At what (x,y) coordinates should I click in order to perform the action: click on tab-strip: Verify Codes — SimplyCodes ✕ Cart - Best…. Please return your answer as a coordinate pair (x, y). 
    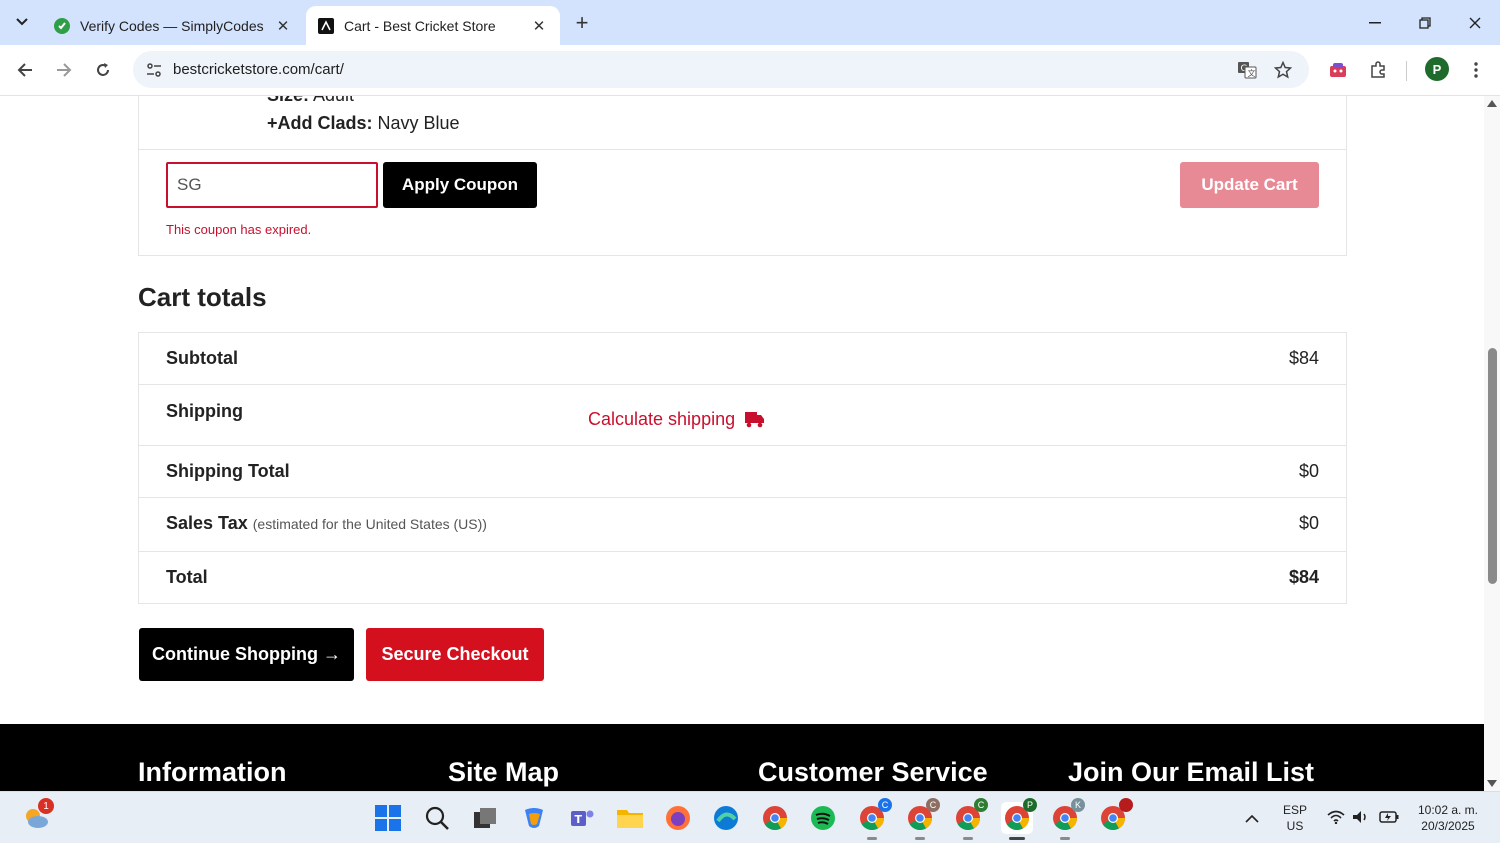
    Looking at the image, I should click on (750, 22).